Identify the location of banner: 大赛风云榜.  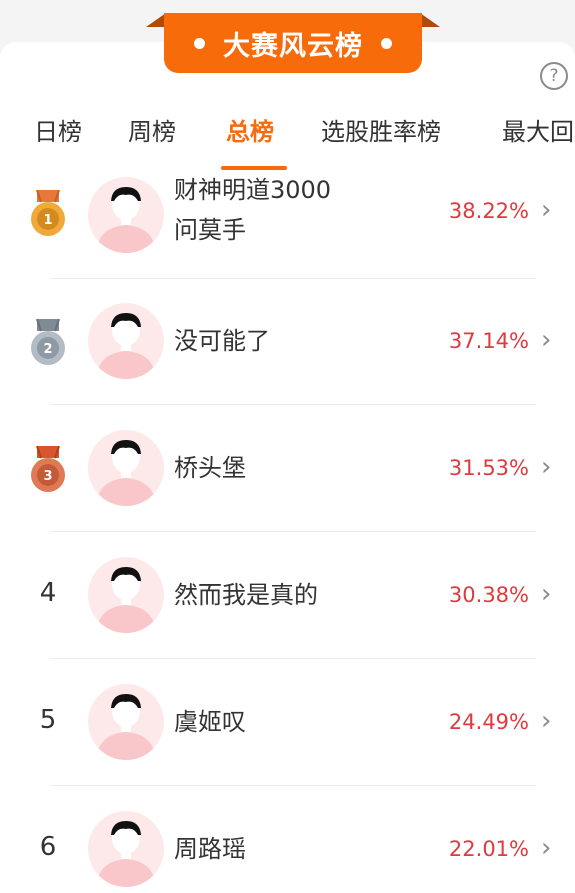
(293, 44).